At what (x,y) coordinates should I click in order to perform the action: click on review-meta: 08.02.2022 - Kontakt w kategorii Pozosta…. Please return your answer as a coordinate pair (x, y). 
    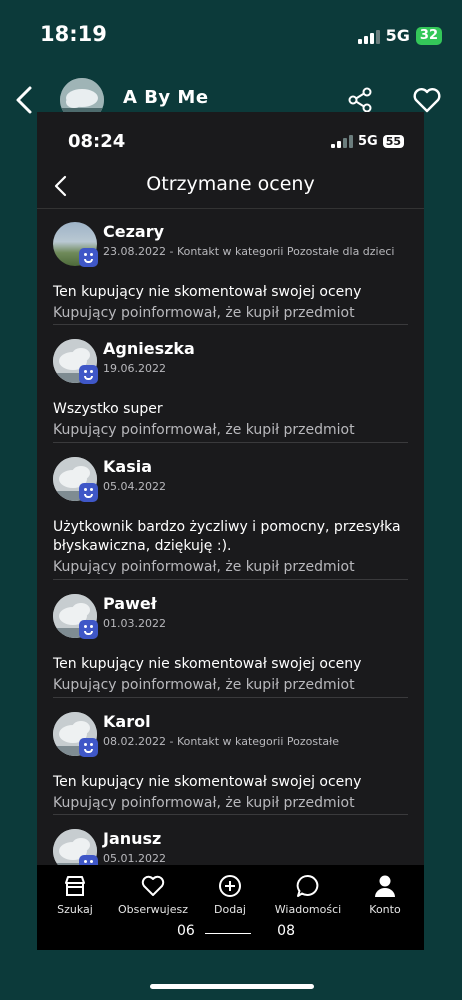
    Looking at the image, I should click on (221, 741).